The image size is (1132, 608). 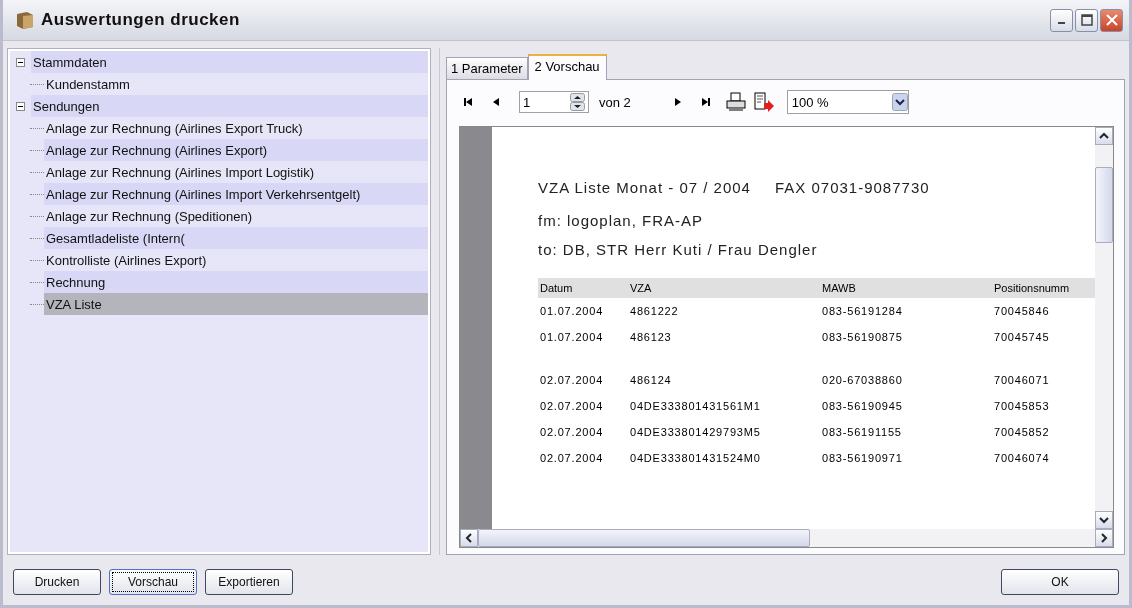 I want to click on column-header: VZA, so click(x=641, y=288).